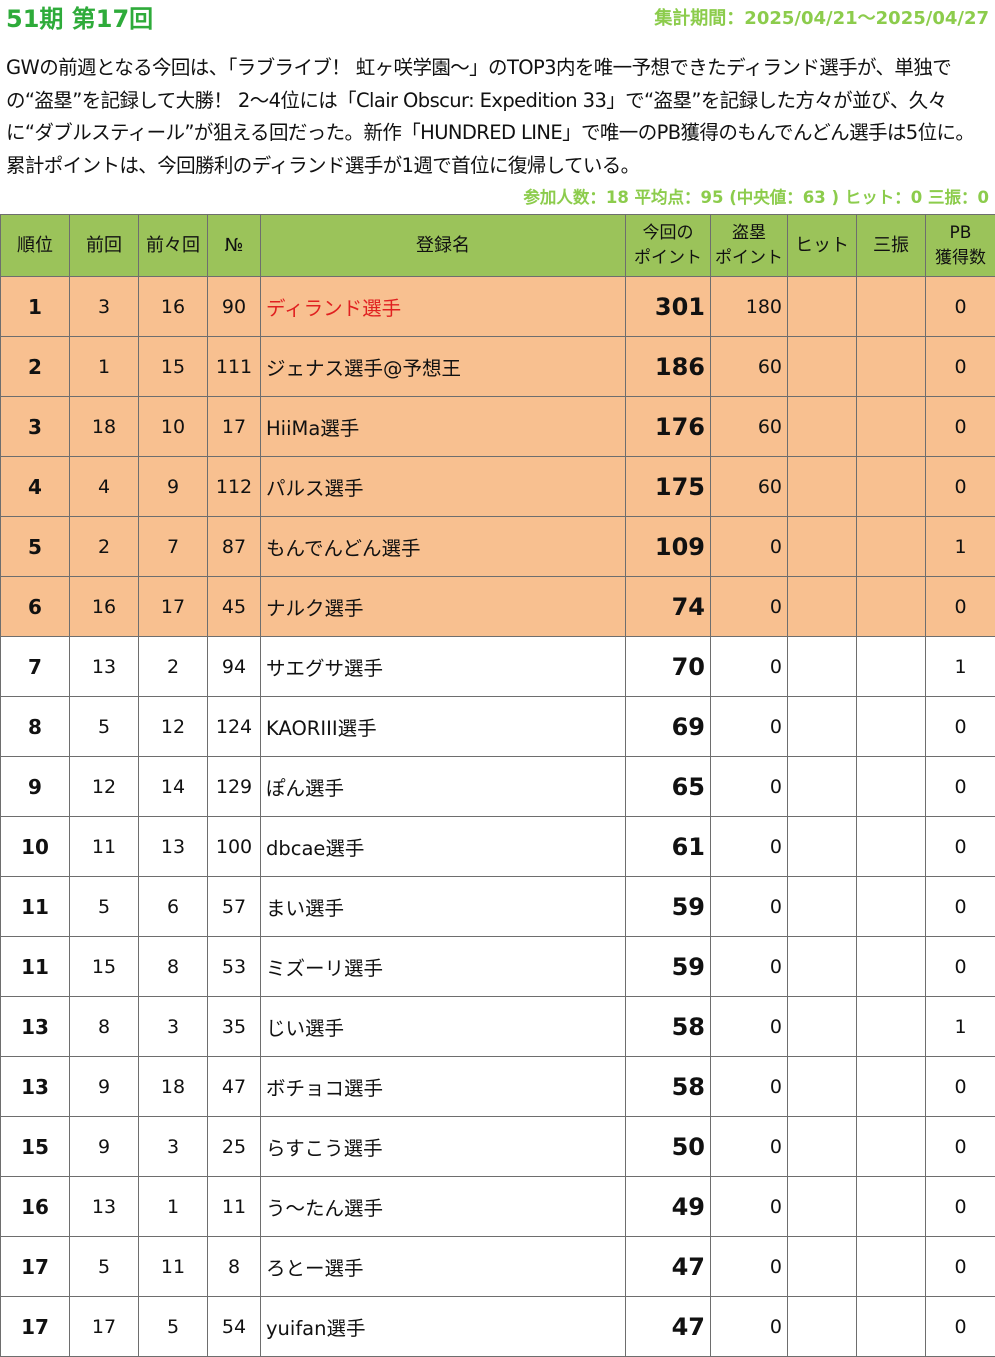  What do you see at coordinates (668, 846) in the screenshot?
I see `points-cell: 61` at bounding box center [668, 846].